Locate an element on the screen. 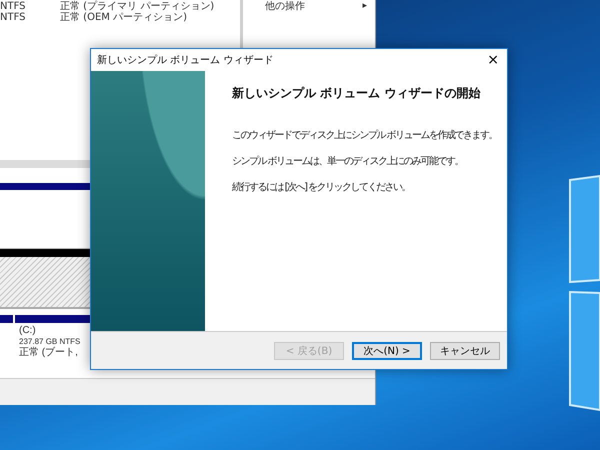 This screenshot has height=450, width=600. submenu-arrow: ▸ is located at coordinates (364, 6).